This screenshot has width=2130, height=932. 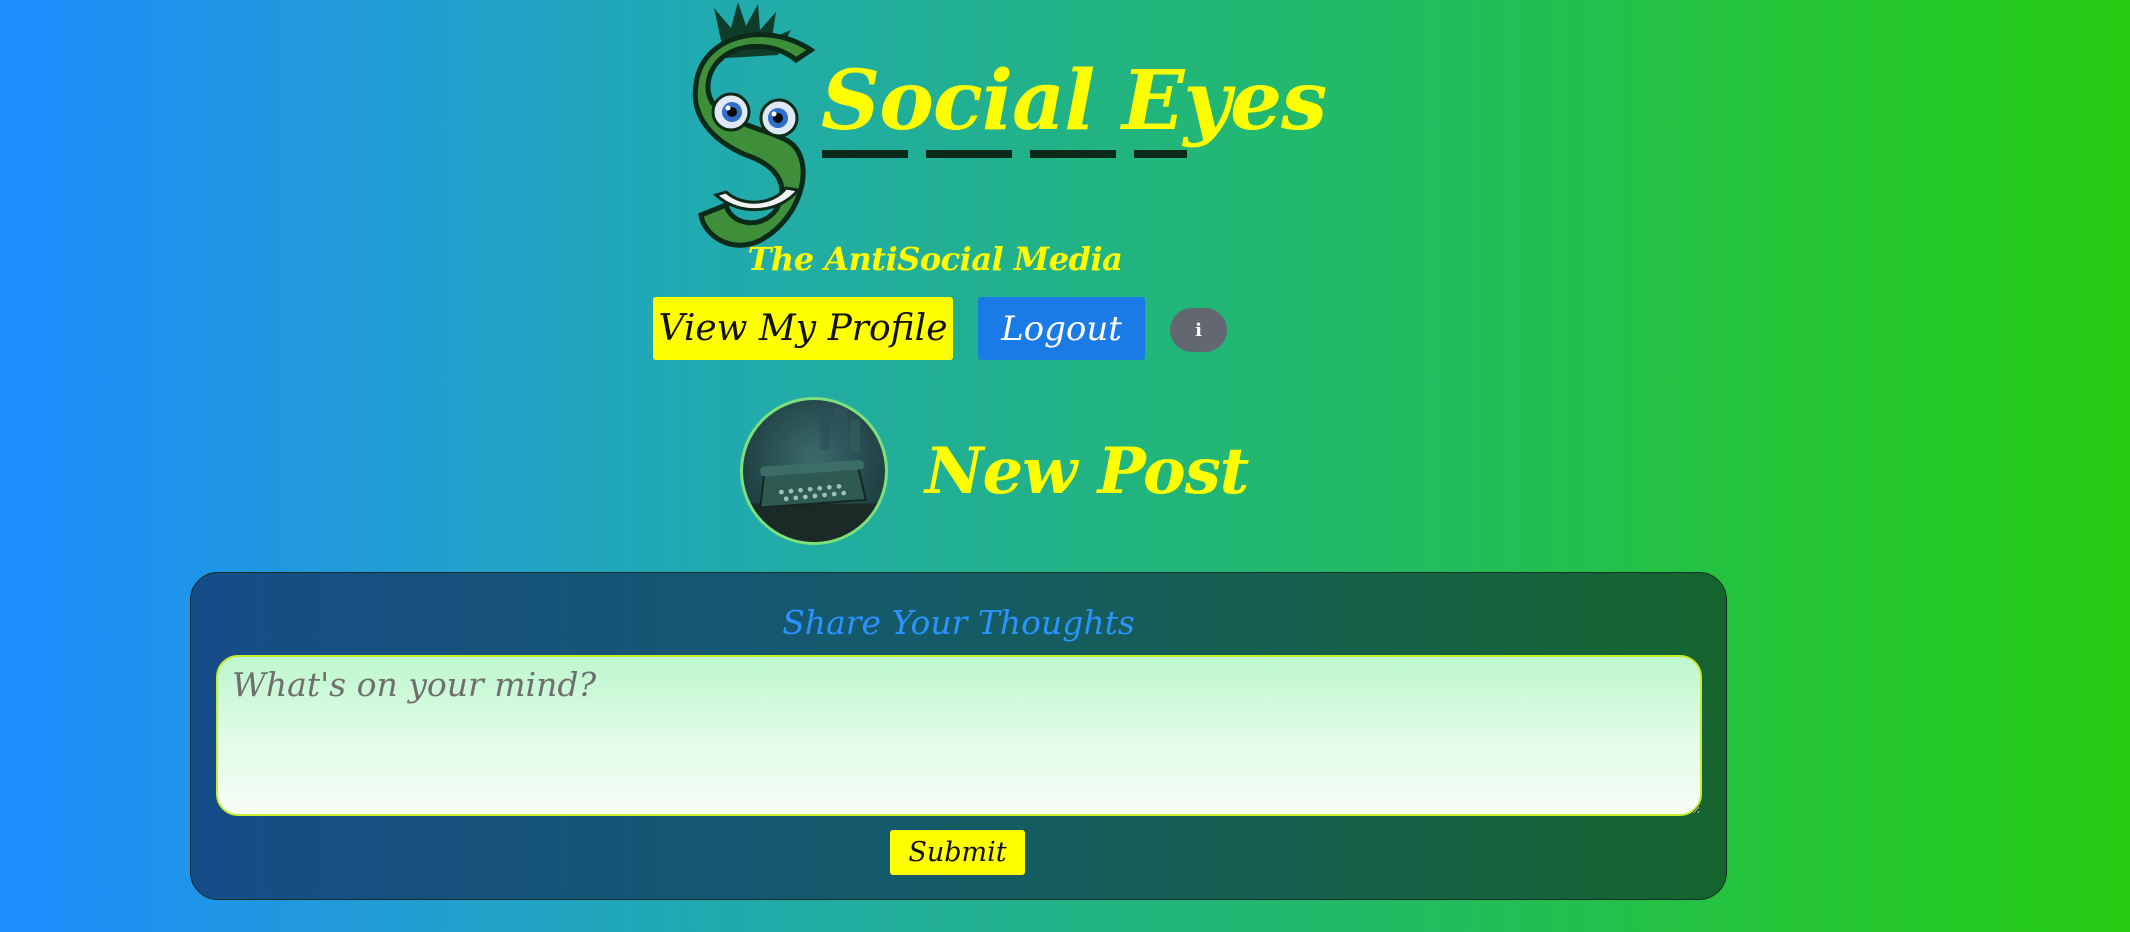 What do you see at coordinates (1074, 101) in the screenshot?
I see `site-title: Social Eyes` at bounding box center [1074, 101].